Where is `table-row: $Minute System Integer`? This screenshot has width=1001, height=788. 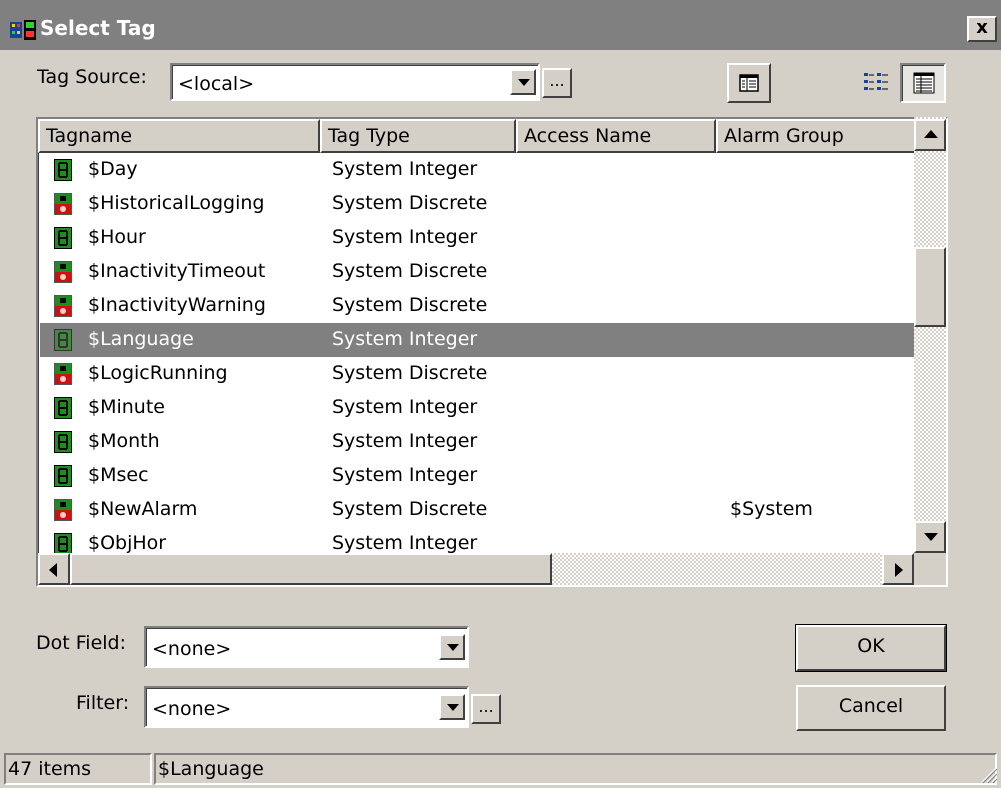 table-row: $Minute System Integer is located at coordinates (478, 408).